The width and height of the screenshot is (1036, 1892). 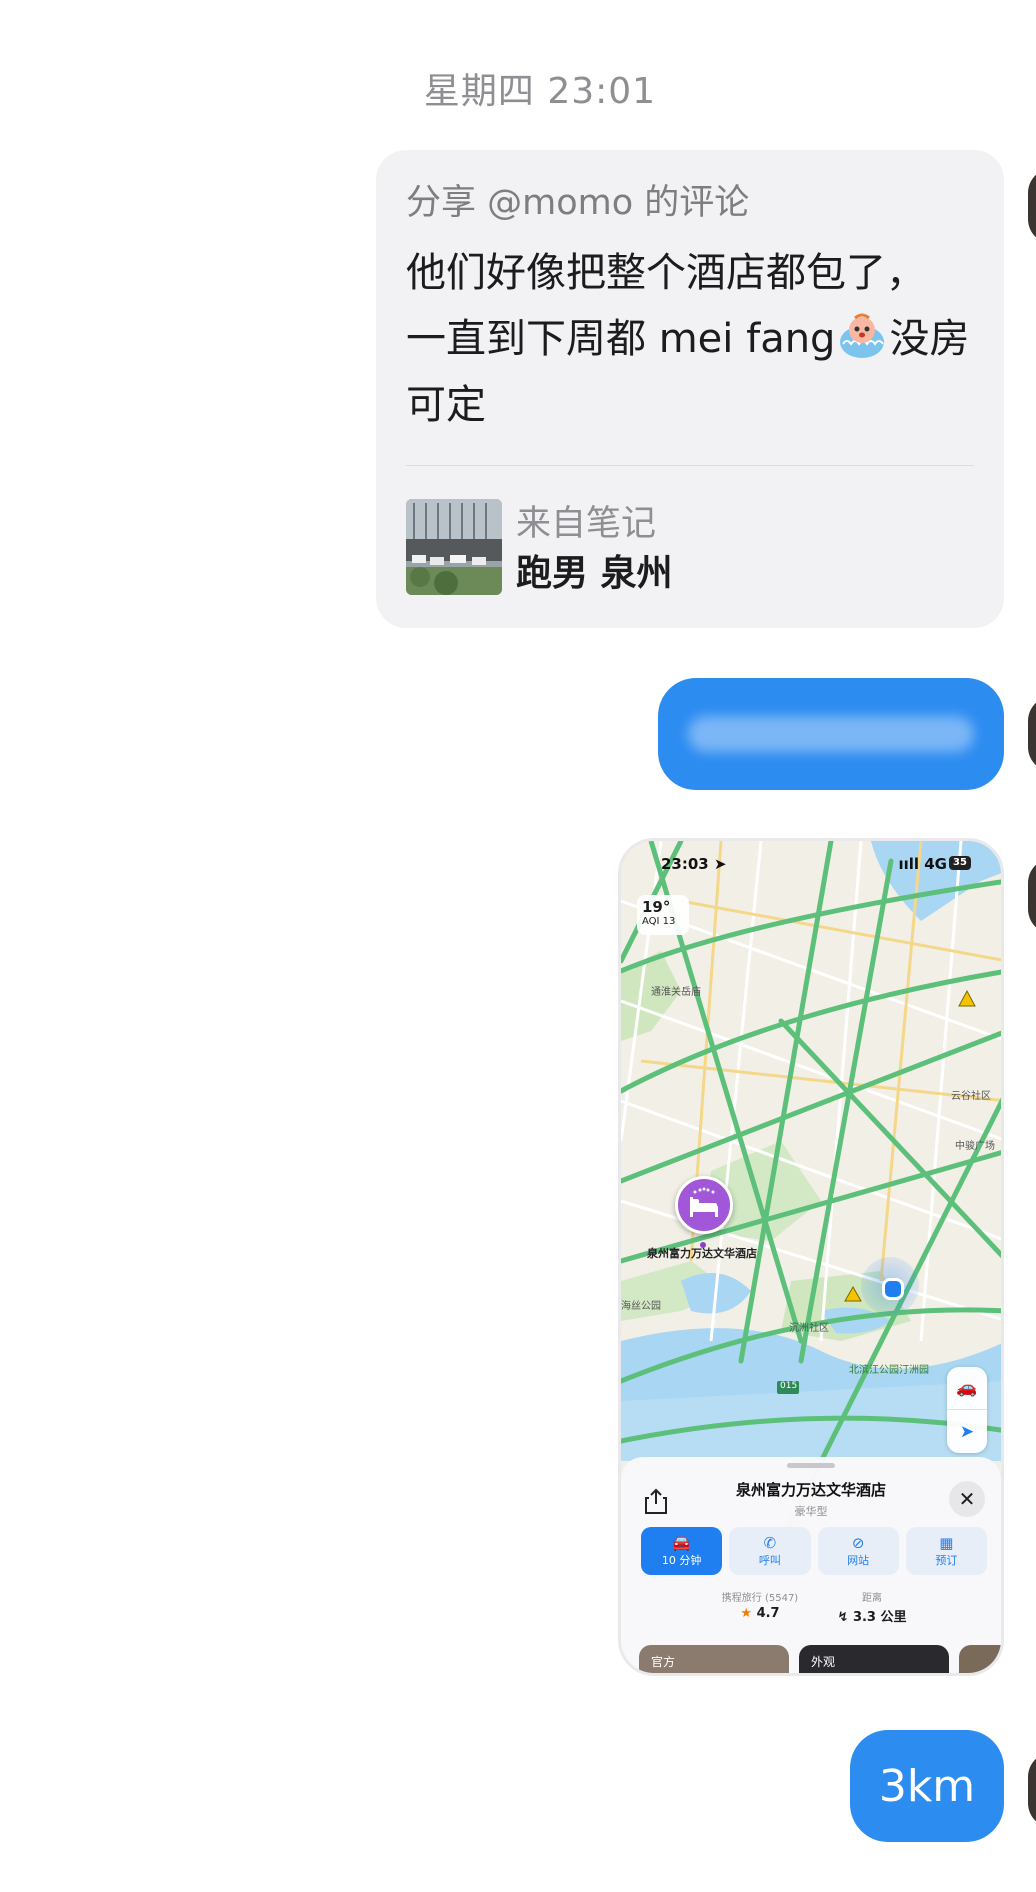 I want to click on status-bar: 23:03 ➤ ııll 4G 35, so click(x=811, y=867).